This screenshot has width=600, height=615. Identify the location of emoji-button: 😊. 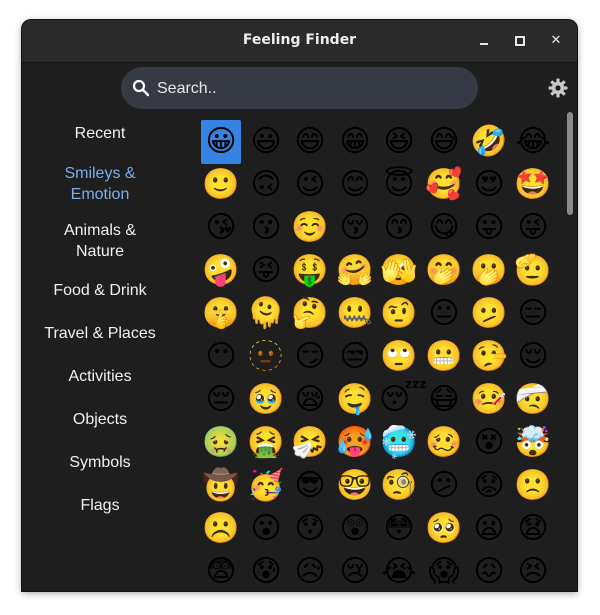
(355, 185).